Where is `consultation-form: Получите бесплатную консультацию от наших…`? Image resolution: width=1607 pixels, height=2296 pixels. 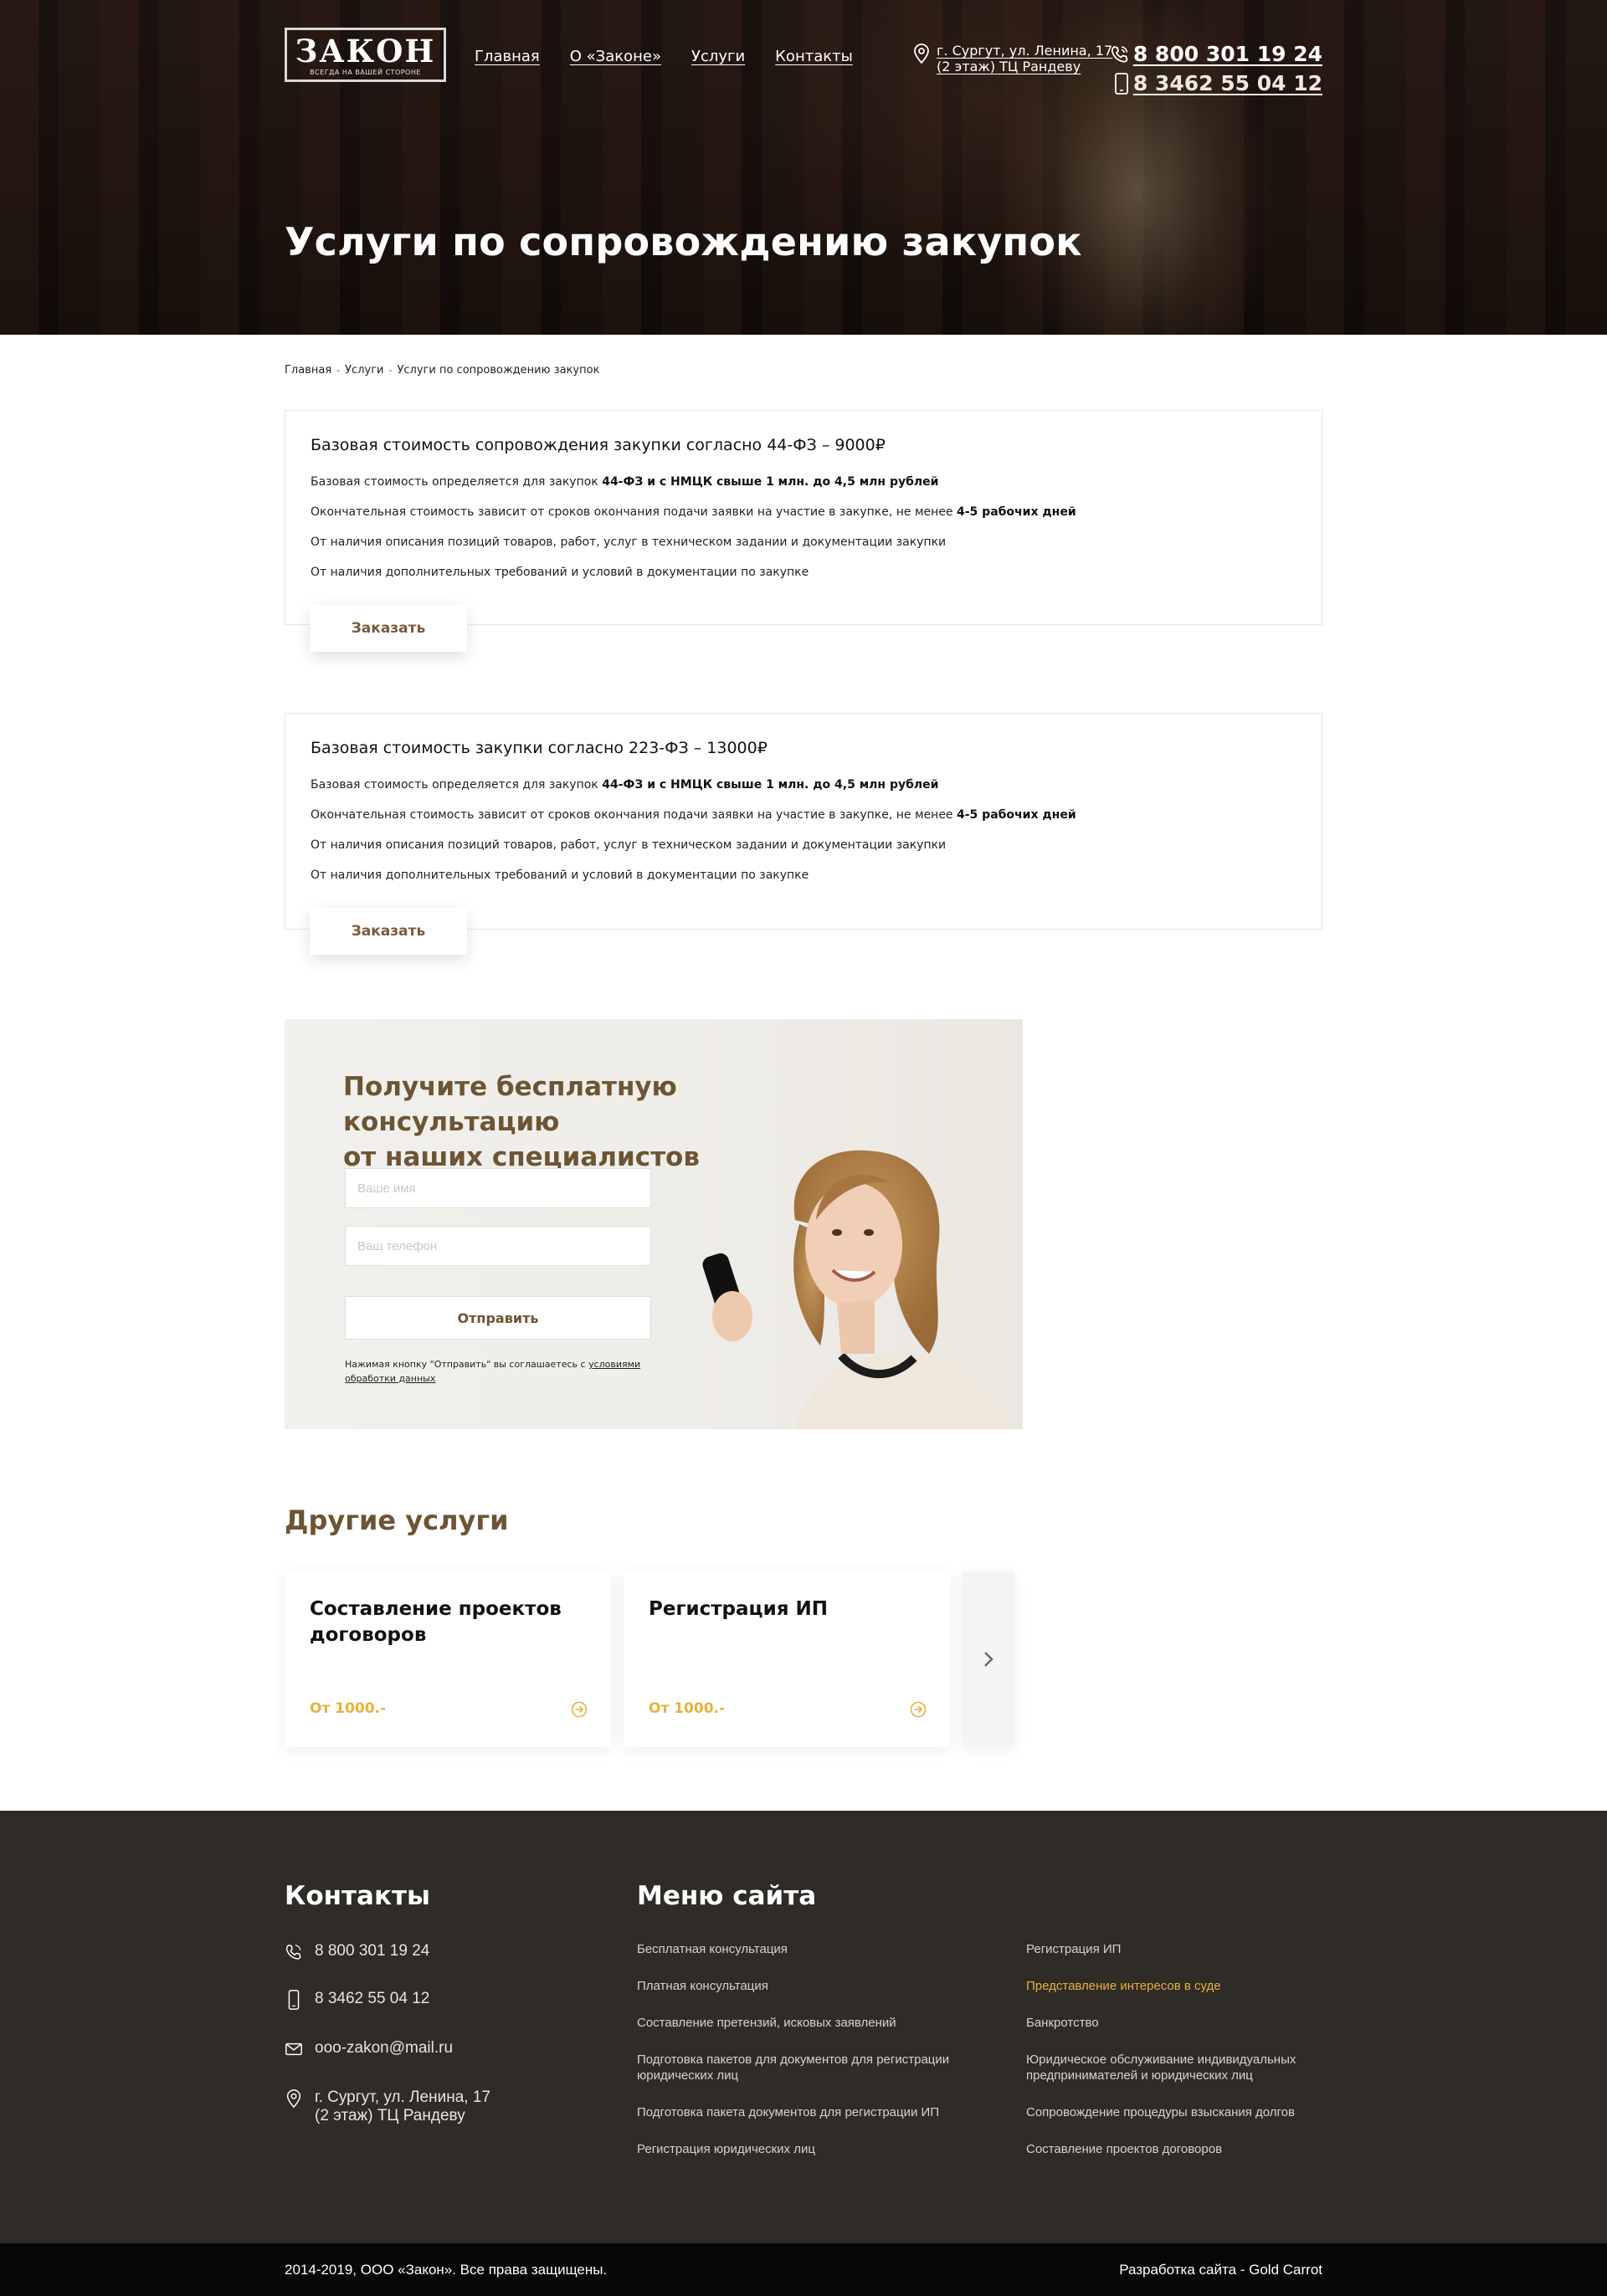
consultation-form: Получите бесплатную консультацию от наших… is located at coordinates (654, 1224).